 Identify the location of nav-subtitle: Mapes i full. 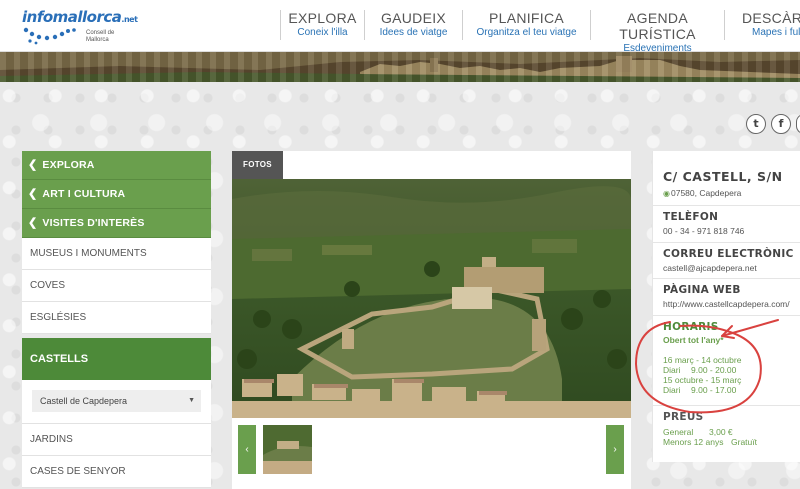
(776, 32).